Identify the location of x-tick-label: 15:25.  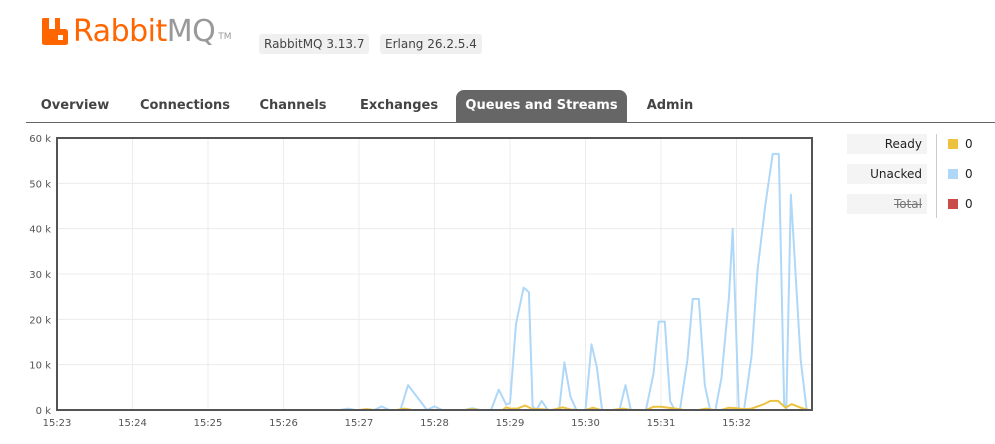
(208, 423).